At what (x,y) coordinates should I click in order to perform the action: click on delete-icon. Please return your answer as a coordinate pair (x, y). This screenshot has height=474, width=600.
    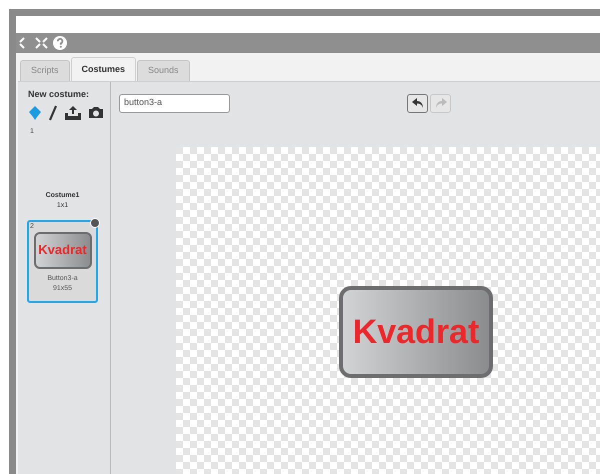
    Looking at the image, I should click on (95, 223).